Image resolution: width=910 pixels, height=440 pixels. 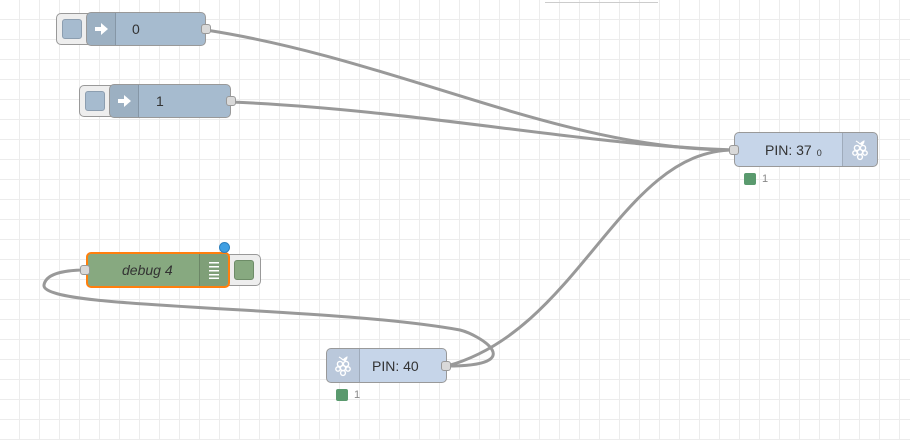 What do you see at coordinates (206, 29) in the screenshot?
I see `inject-0-output-port` at bounding box center [206, 29].